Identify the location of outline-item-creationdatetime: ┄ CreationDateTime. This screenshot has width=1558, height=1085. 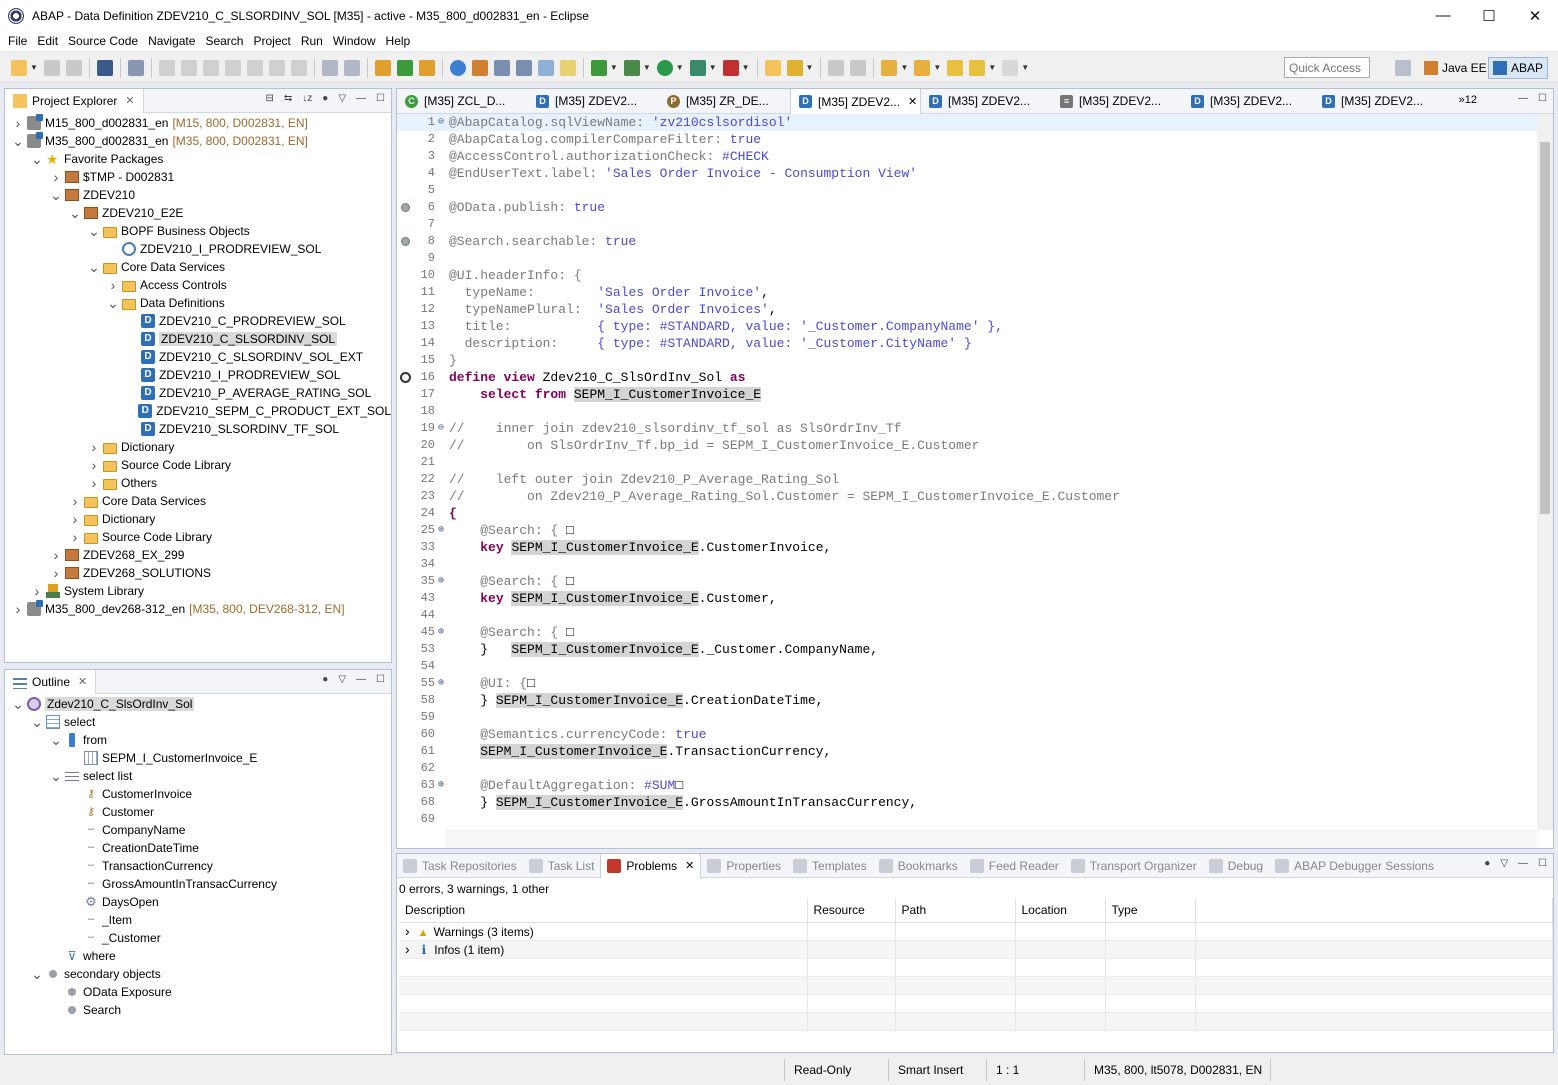
(198, 848).